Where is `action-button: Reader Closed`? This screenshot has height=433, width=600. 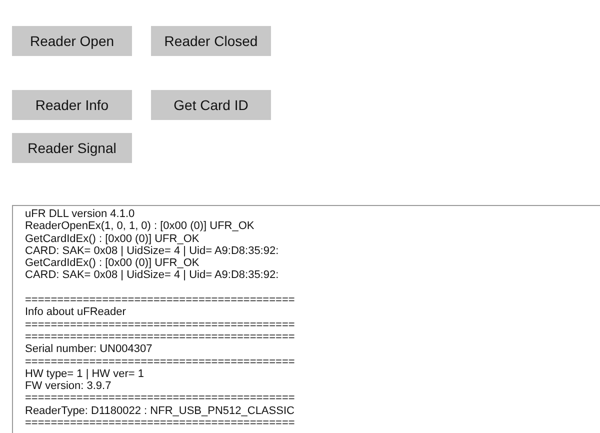
action-button: Reader Closed is located at coordinates (211, 41).